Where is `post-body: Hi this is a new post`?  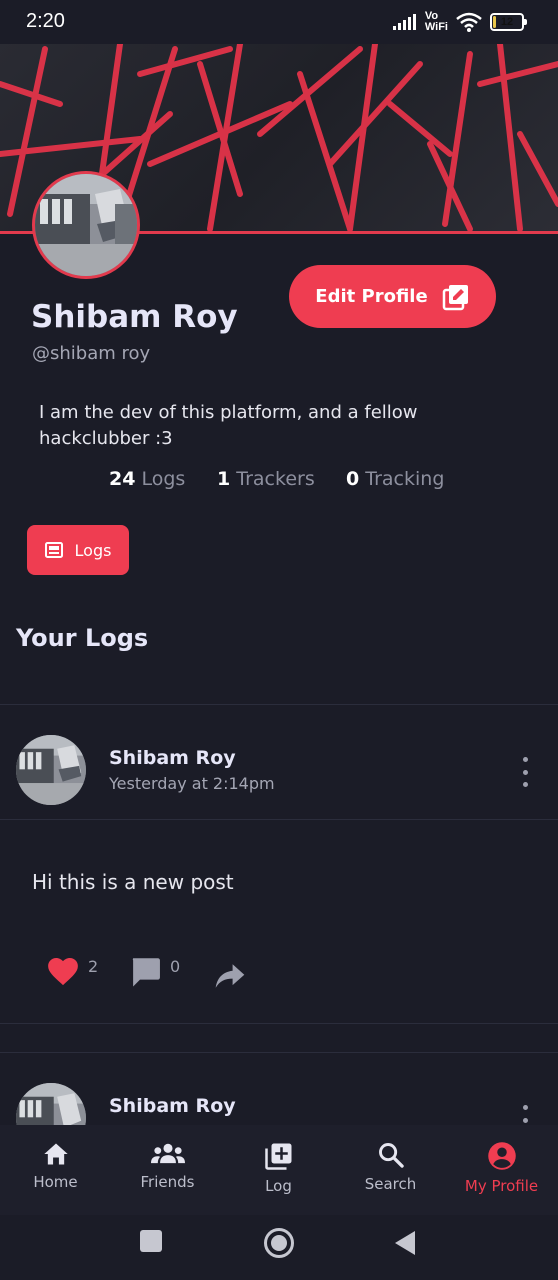
post-body: Hi this is a new post is located at coordinates (133, 882).